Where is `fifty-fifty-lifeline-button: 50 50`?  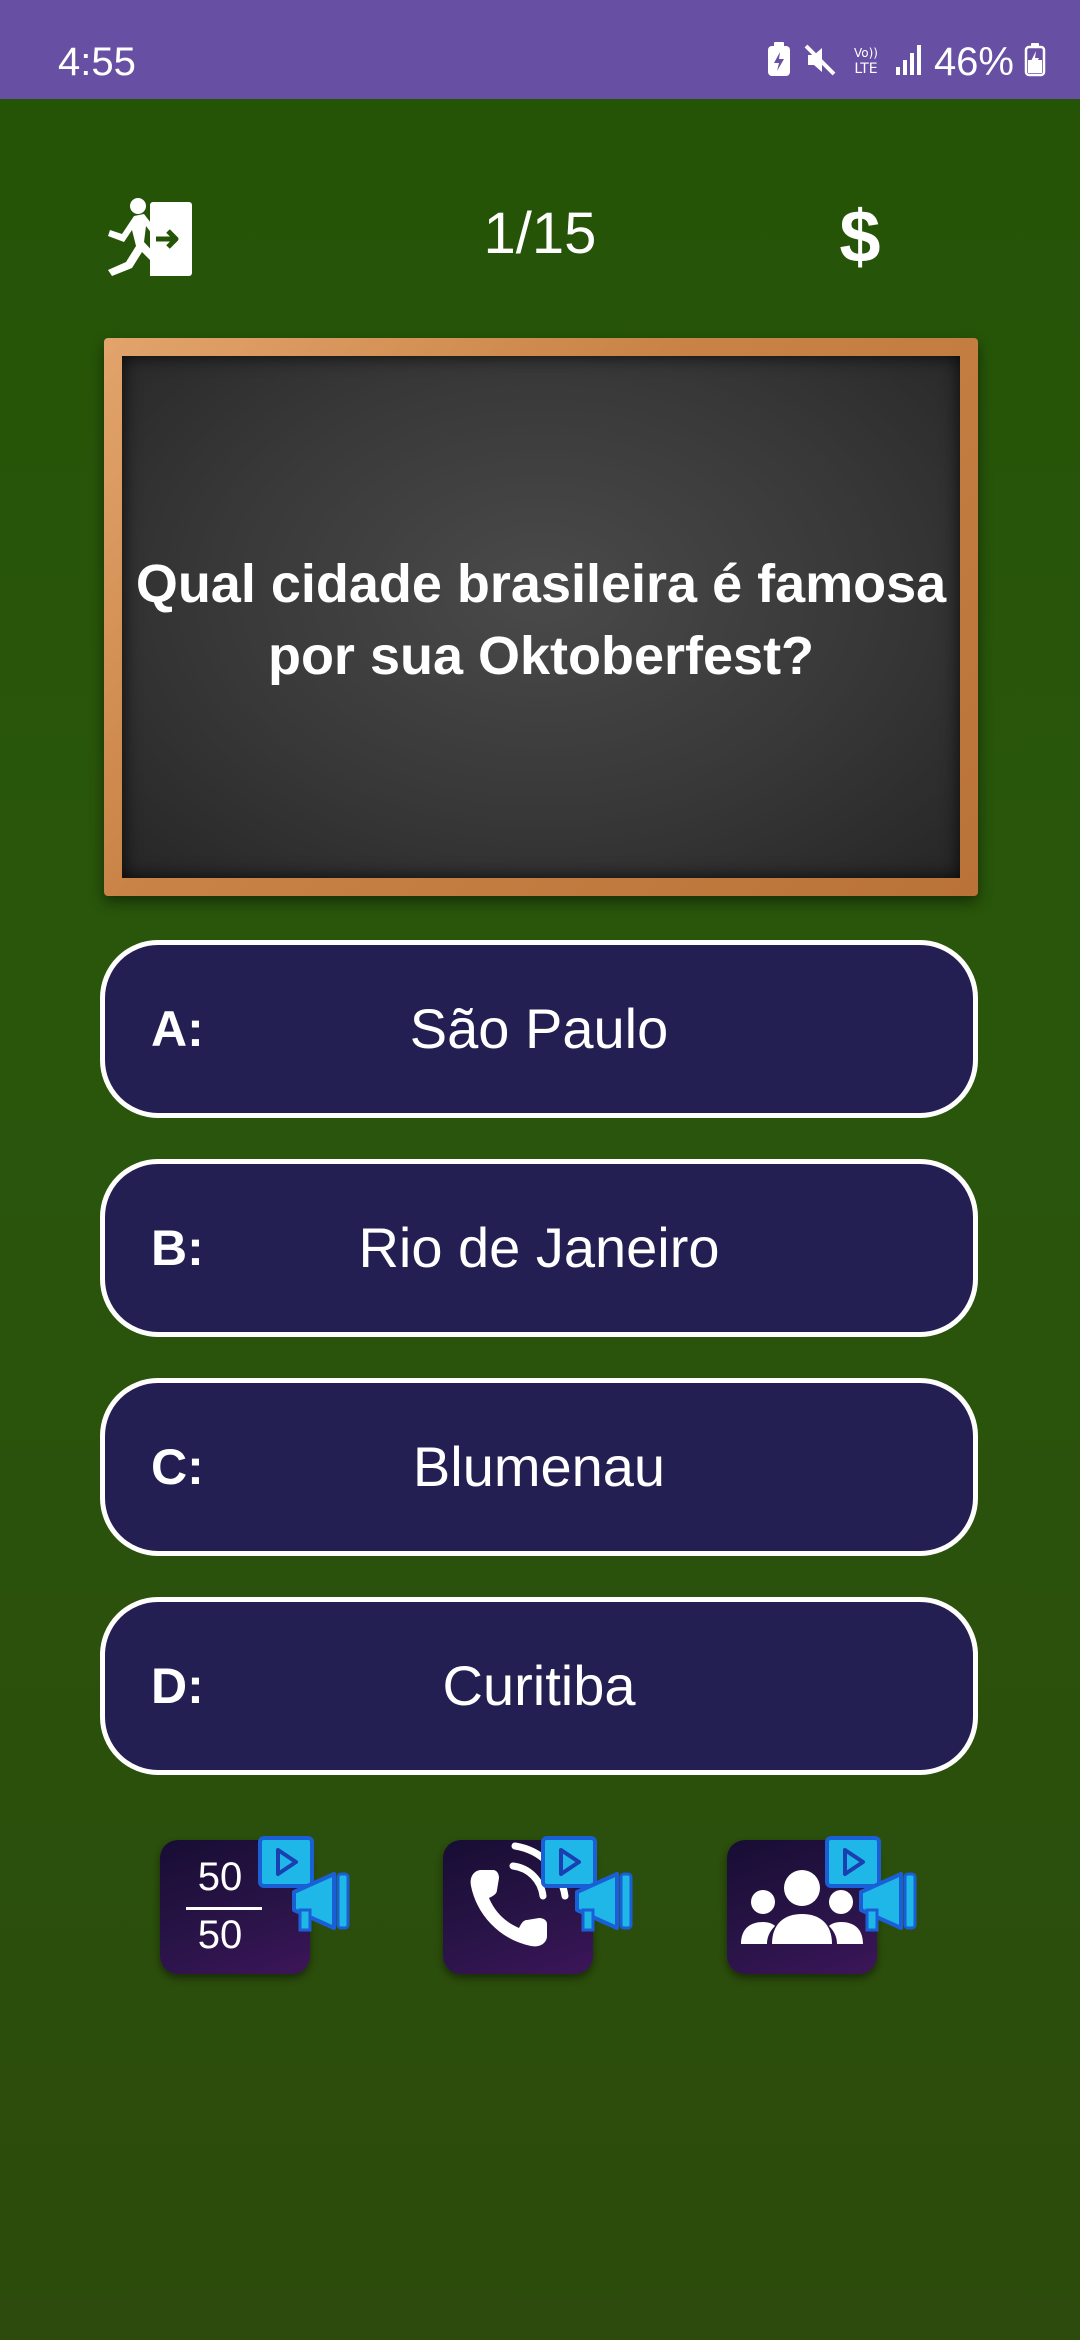
fifty-fifty-lifeline-button: 50 50 is located at coordinates (260, 1909).